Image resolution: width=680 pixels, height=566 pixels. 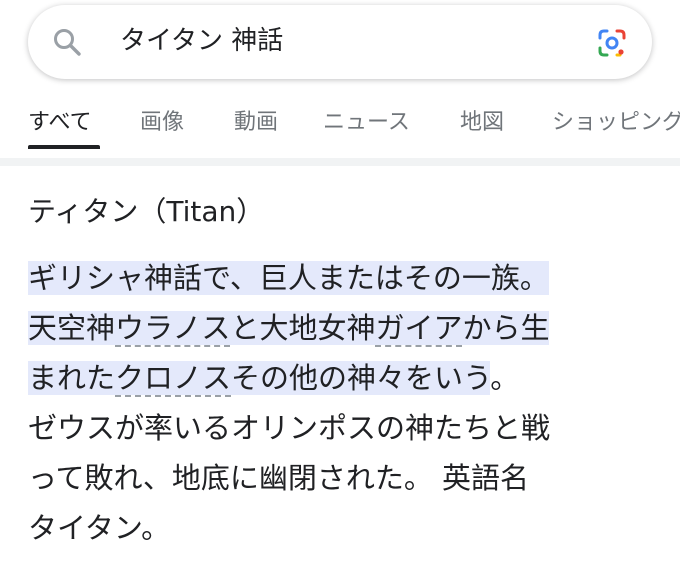 I want to click on text-segment: タイタン。, so click(x=99, y=528).